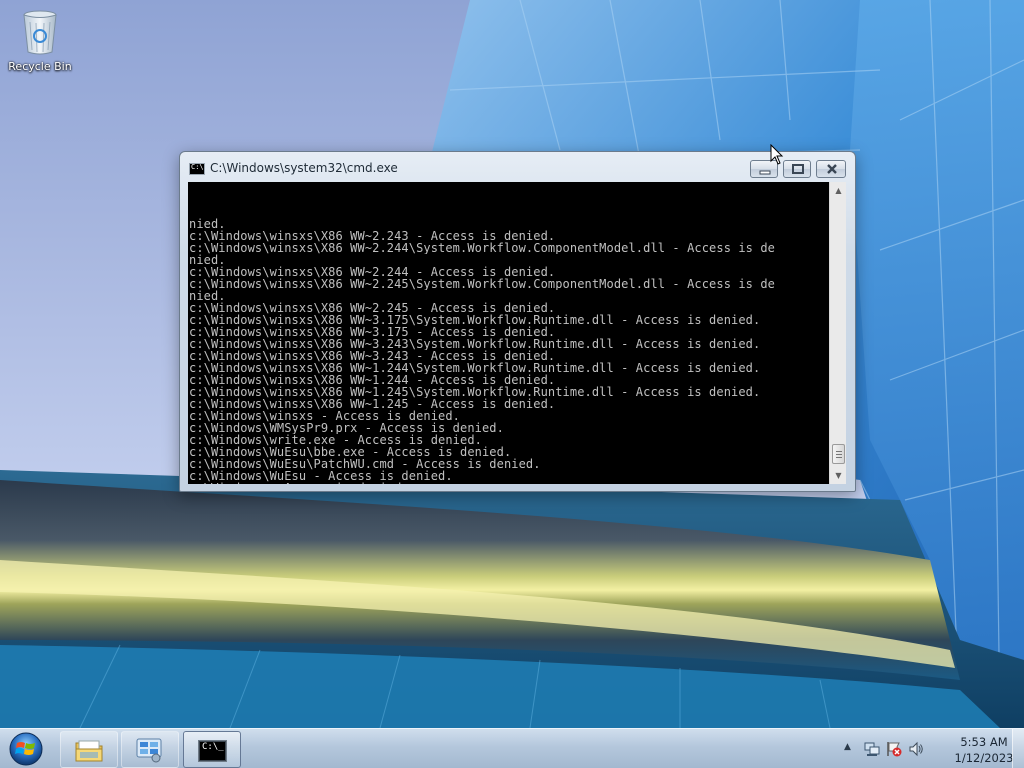 The height and width of the screenshot is (768, 1024). I want to click on taskbar-windows-explorer, so click(89, 749).